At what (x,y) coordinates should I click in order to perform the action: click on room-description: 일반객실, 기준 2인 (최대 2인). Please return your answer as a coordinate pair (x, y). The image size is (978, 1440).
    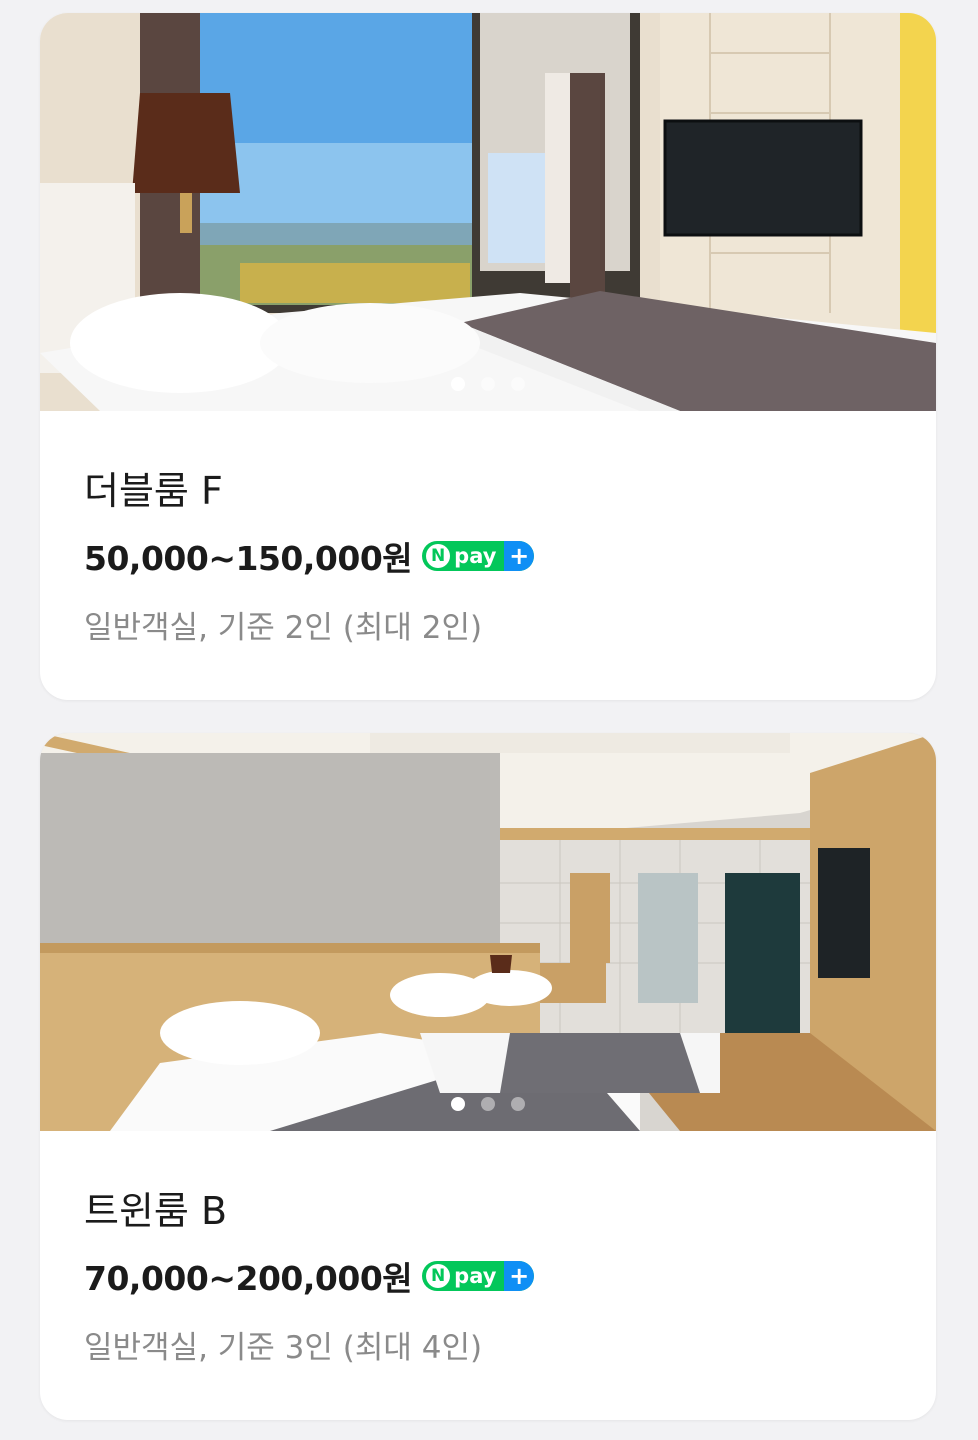
    Looking at the image, I should click on (283, 628).